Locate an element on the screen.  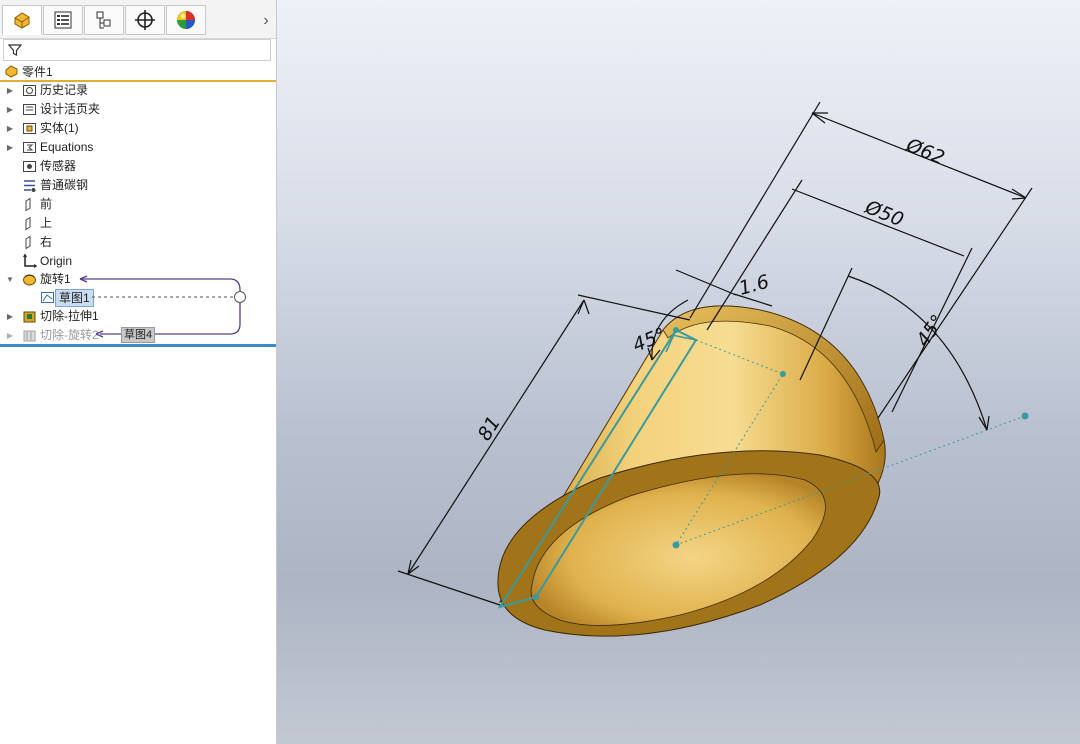
filter-icon is located at coordinates (15, 50).